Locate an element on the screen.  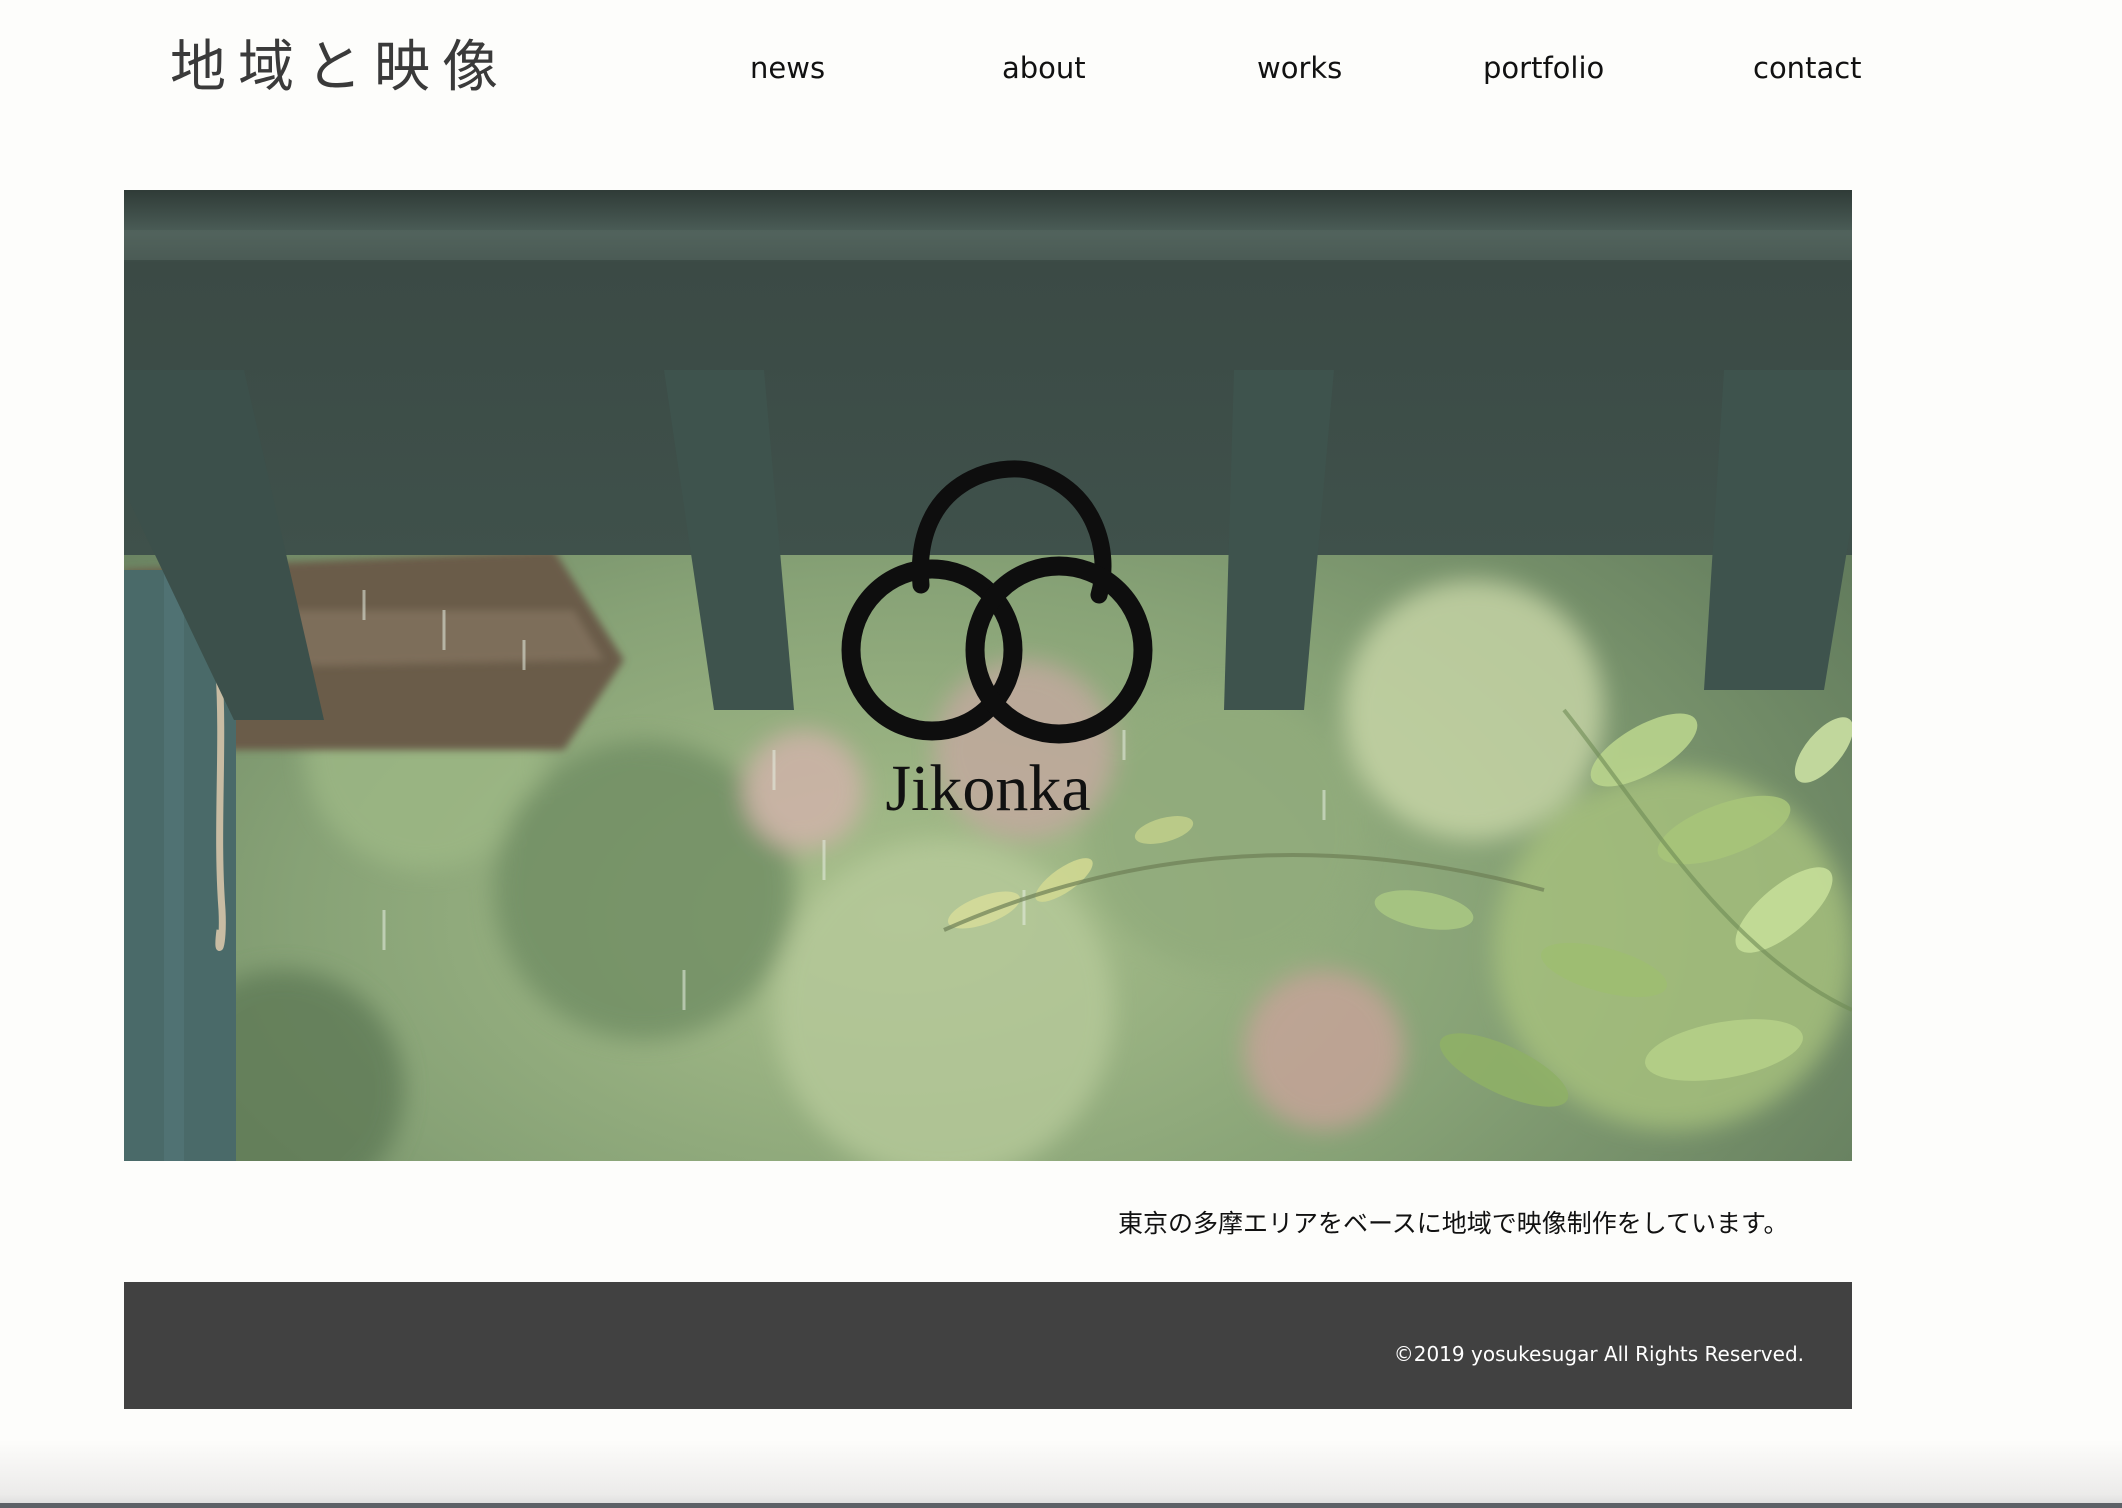
nav-contact: contact is located at coordinates (1807, 68).